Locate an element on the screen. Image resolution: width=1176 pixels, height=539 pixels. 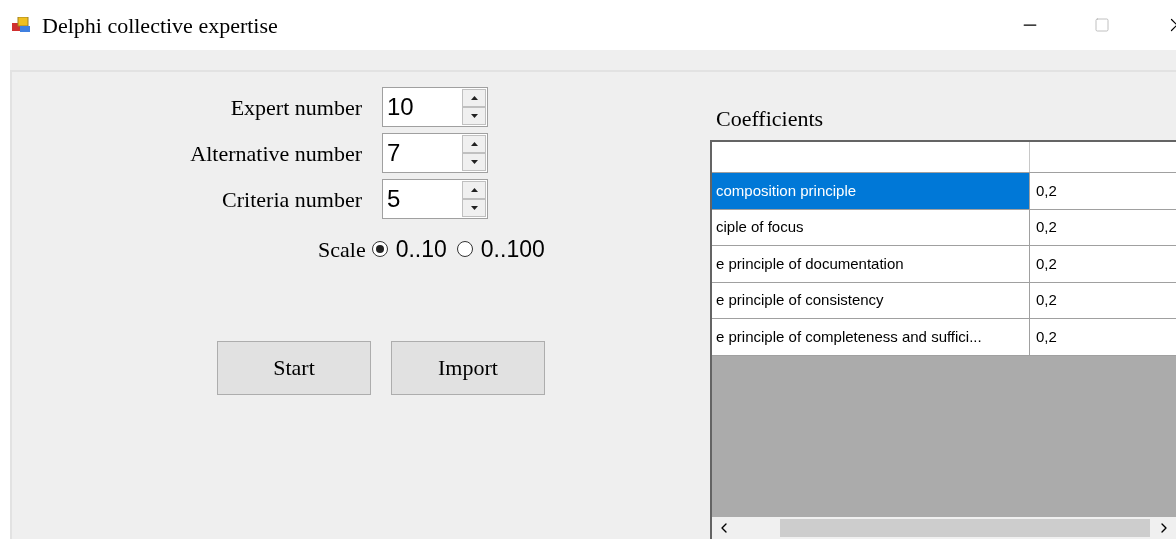
horizontal-scrollbar is located at coordinates (944, 528).